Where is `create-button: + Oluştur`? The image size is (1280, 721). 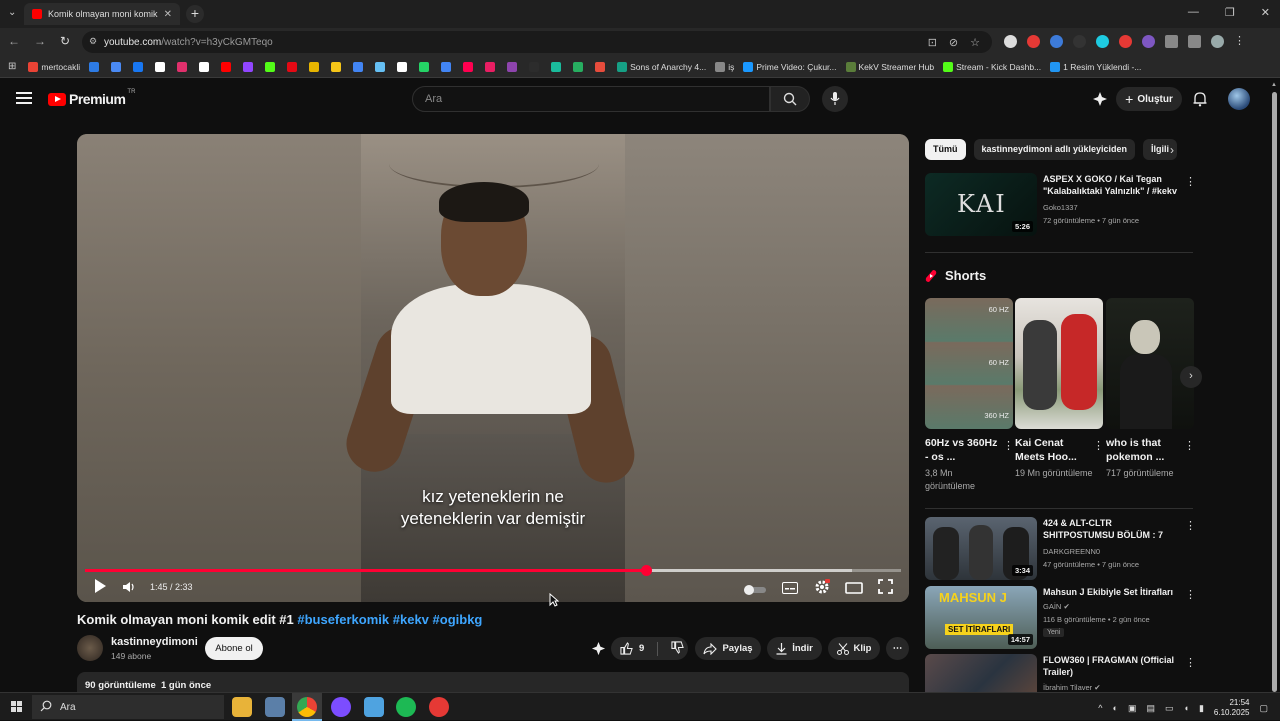
create-button: + Oluştur is located at coordinates (1149, 99).